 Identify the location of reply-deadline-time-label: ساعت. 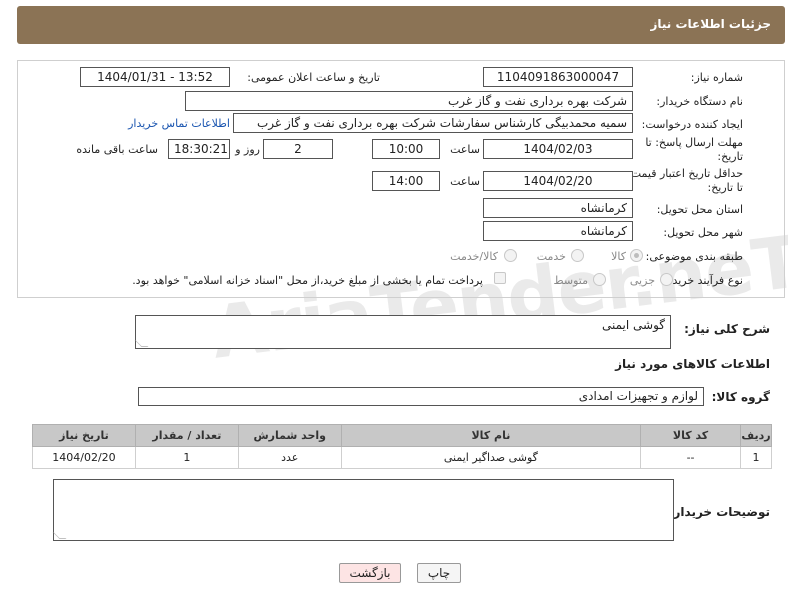
(465, 149).